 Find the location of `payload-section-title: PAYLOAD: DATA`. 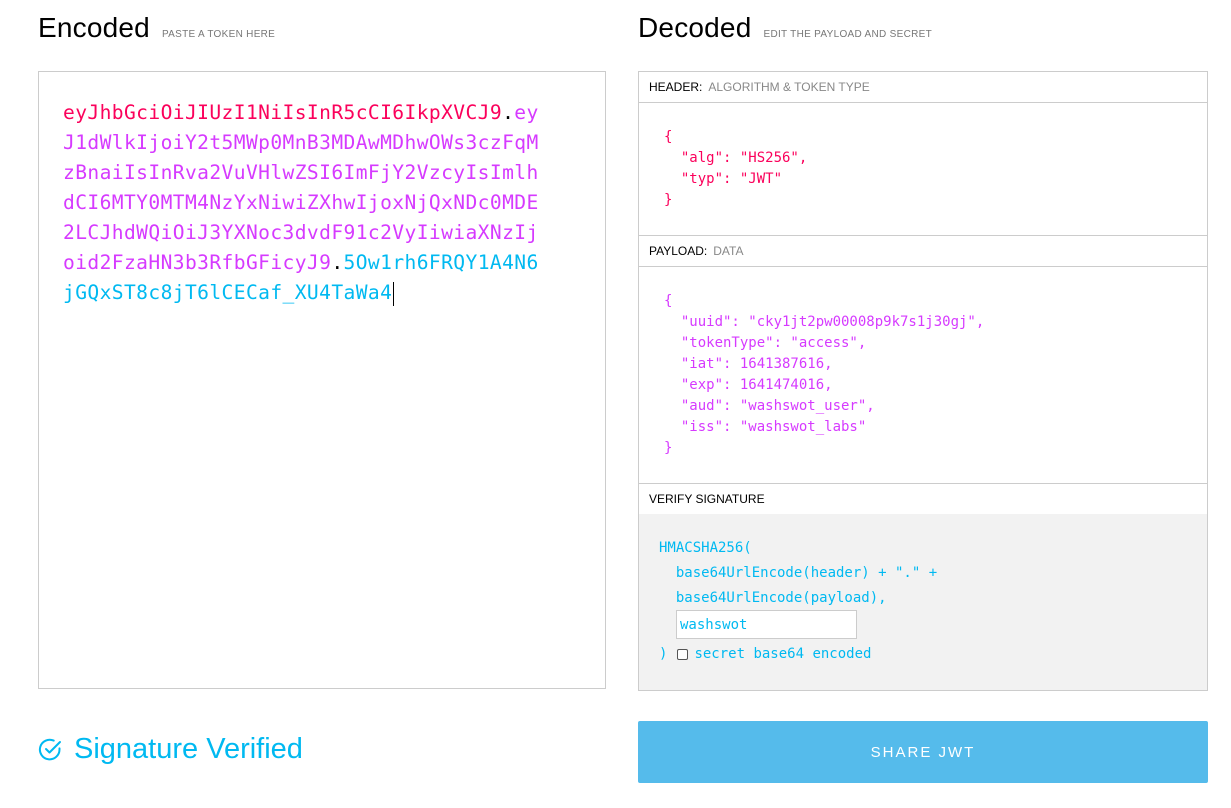

payload-section-title: PAYLOAD: DATA is located at coordinates (923, 251).